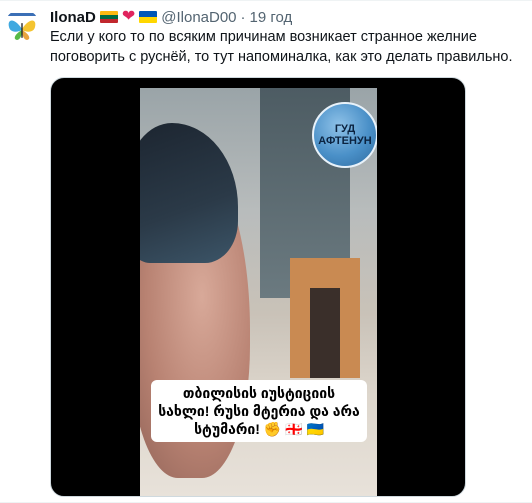 The image size is (532, 503). What do you see at coordinates (189, 193) in the screenshot?
I see `person-hair` at bounding box center [189, 193].